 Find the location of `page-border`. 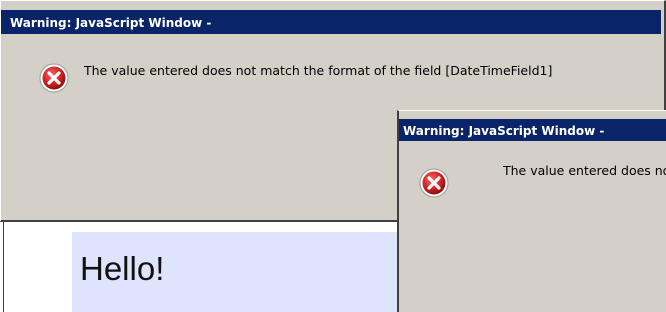

page-border is located at coordinates (3, 267).